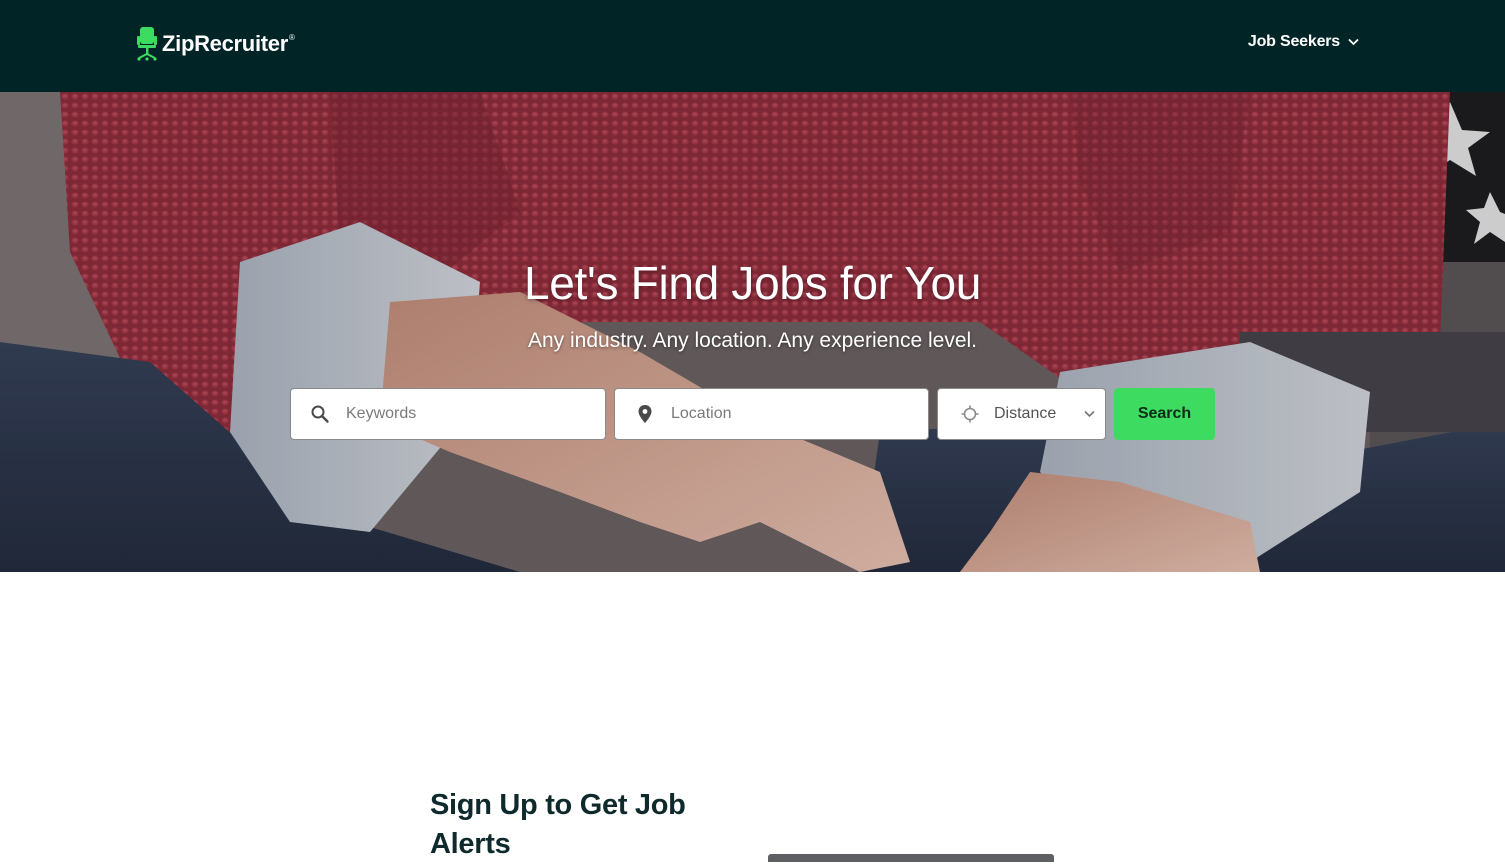 This screenshot has width=1505, height=864. What do you see at coordinates (970, 414) in the screenshot?
I see `crosshair-icon` at bounding box center [970, 414].